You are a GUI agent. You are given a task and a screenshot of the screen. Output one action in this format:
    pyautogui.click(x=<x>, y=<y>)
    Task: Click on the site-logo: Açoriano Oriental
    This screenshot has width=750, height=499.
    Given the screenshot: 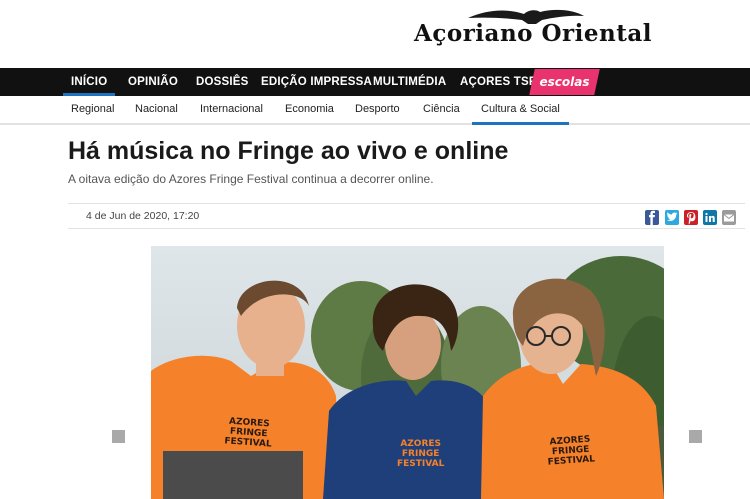 What is the action you would take?
    pyautogui.click(x=533, y=32)
    